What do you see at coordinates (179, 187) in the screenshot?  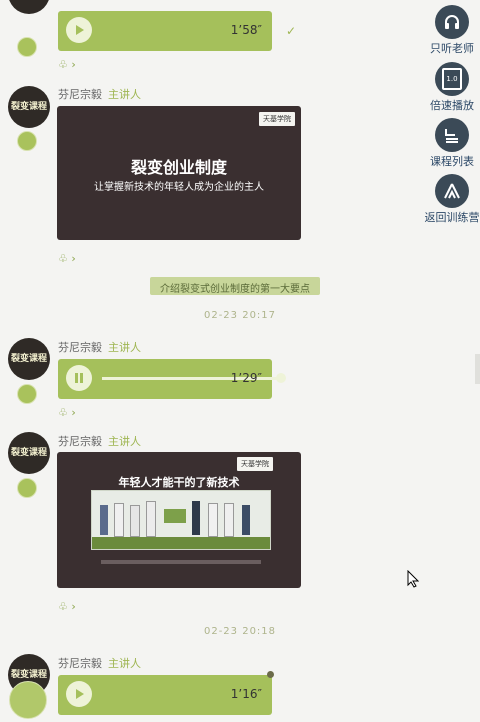 I see `slide-subtitle: 让掌握新技术的年轻人成为企业的主人` at bounding box center [179, 187].